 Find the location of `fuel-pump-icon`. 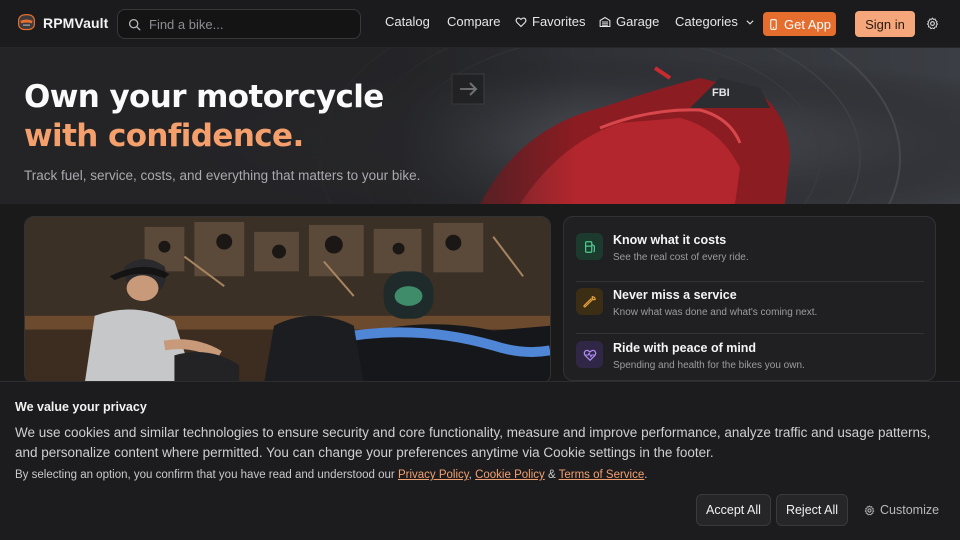

fuel-pump-icon is located at coordinates (589, 246).